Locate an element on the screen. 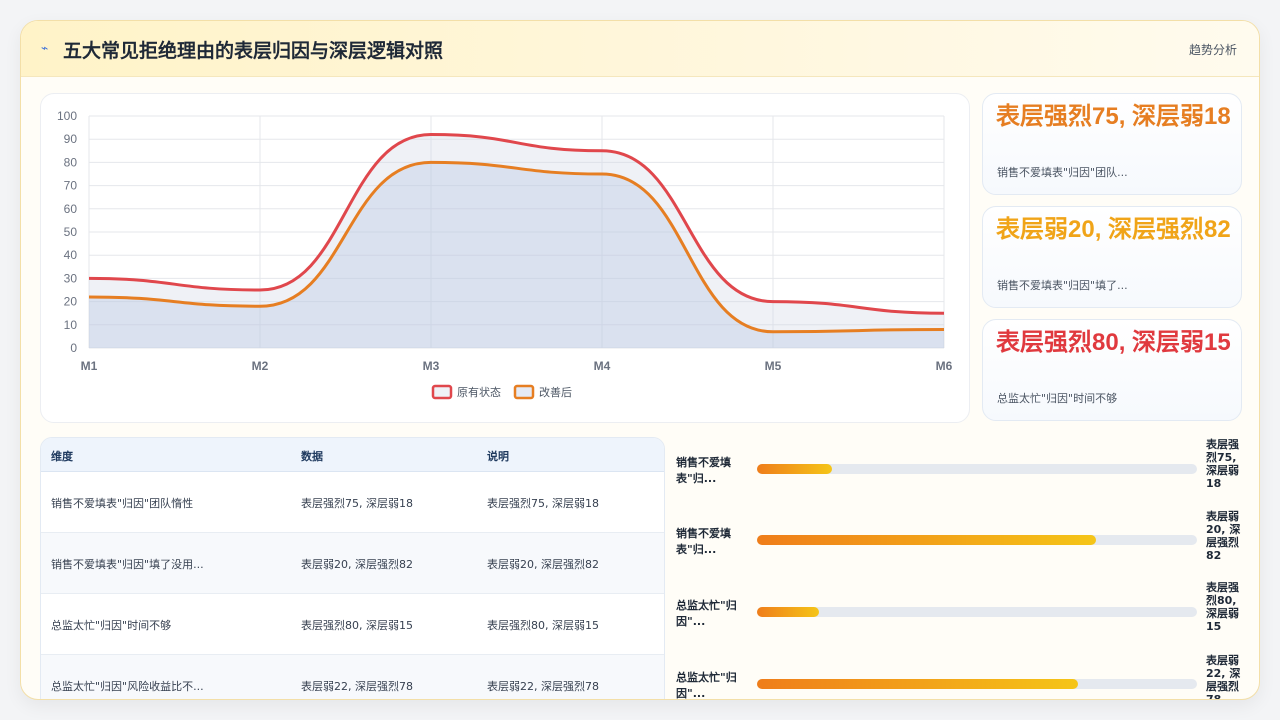 This screenshot has width=1280, height=720. card-header: ⌁ 五大常见拒绝理由的表层归因与深层逻辑对照 趋势分析 is located at coordinates (640, 49).